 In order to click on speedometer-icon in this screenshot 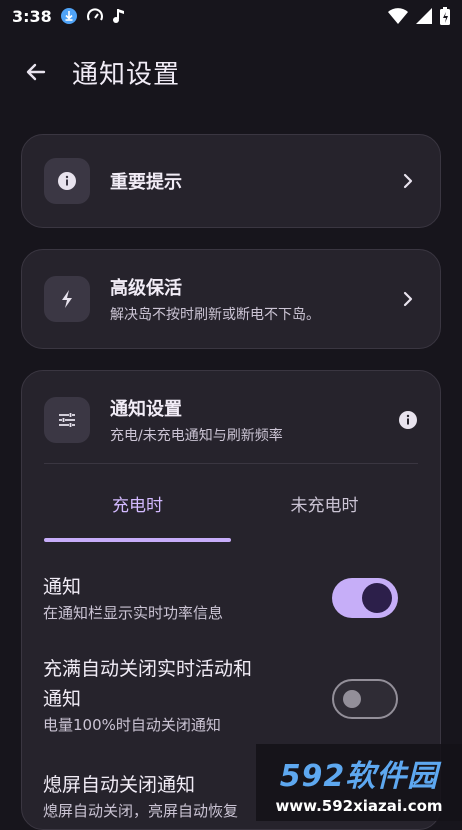, I will do `click(95, 16)`.